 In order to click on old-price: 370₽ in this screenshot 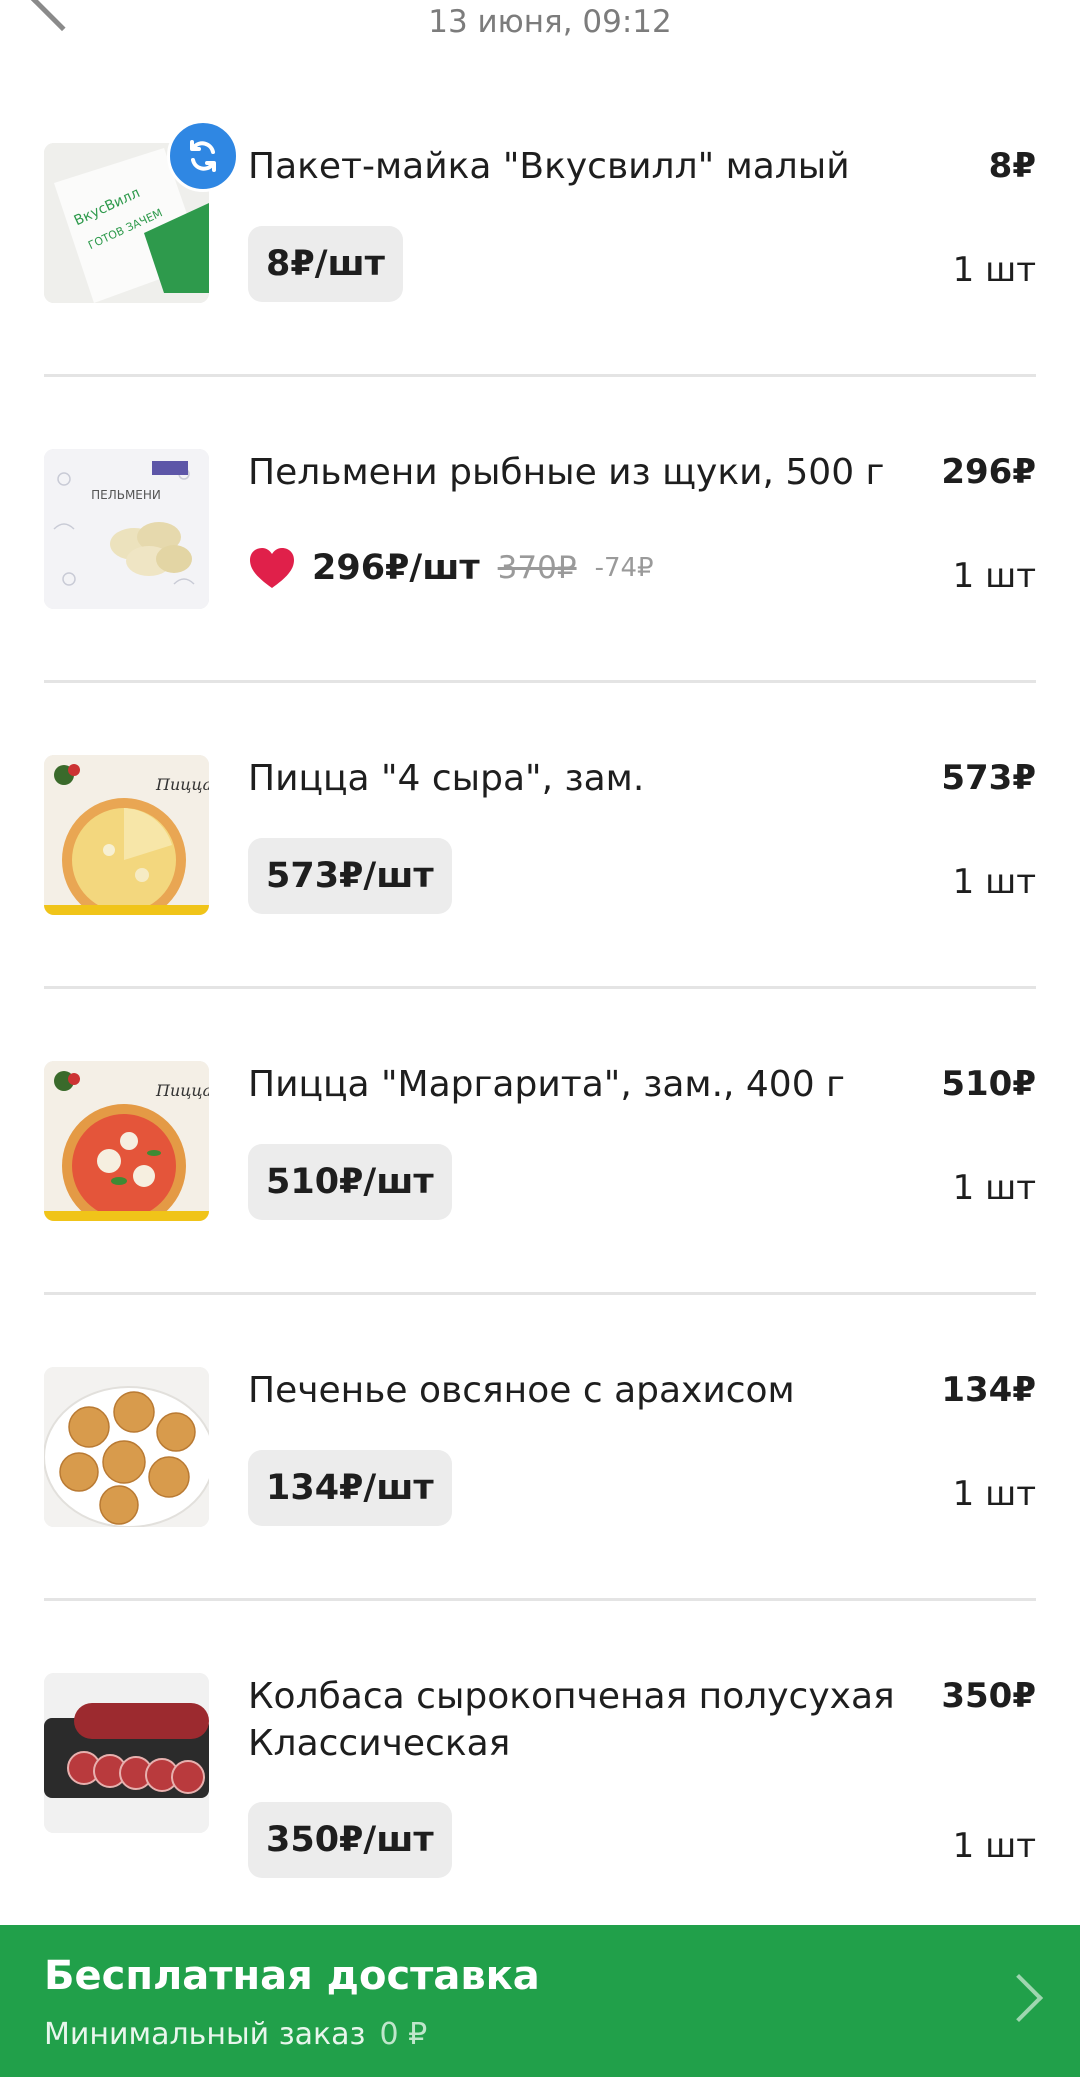, I will do `click(537, 568)`.